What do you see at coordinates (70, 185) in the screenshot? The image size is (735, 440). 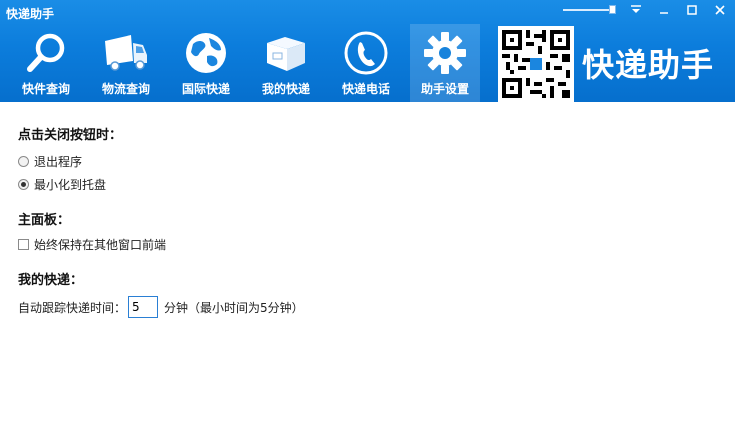 I see `minimize-to-tray-label: 最小化到托盘` at bounding box center [70, 185].